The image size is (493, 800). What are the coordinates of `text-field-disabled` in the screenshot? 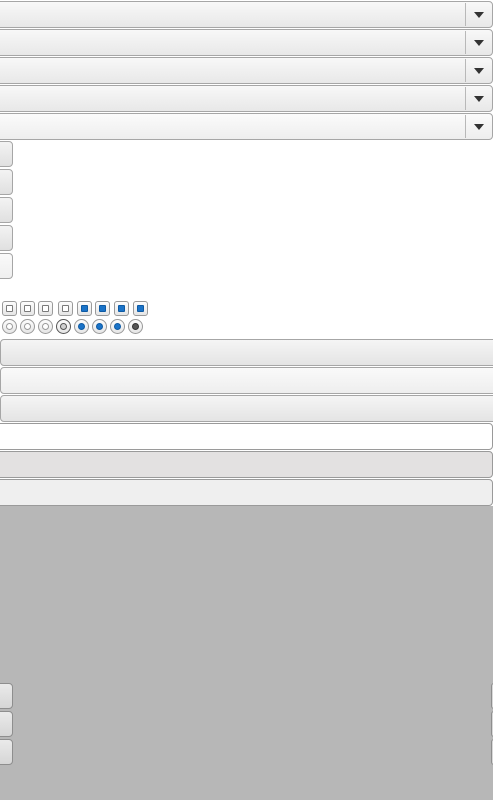 It's located at (246, 464).